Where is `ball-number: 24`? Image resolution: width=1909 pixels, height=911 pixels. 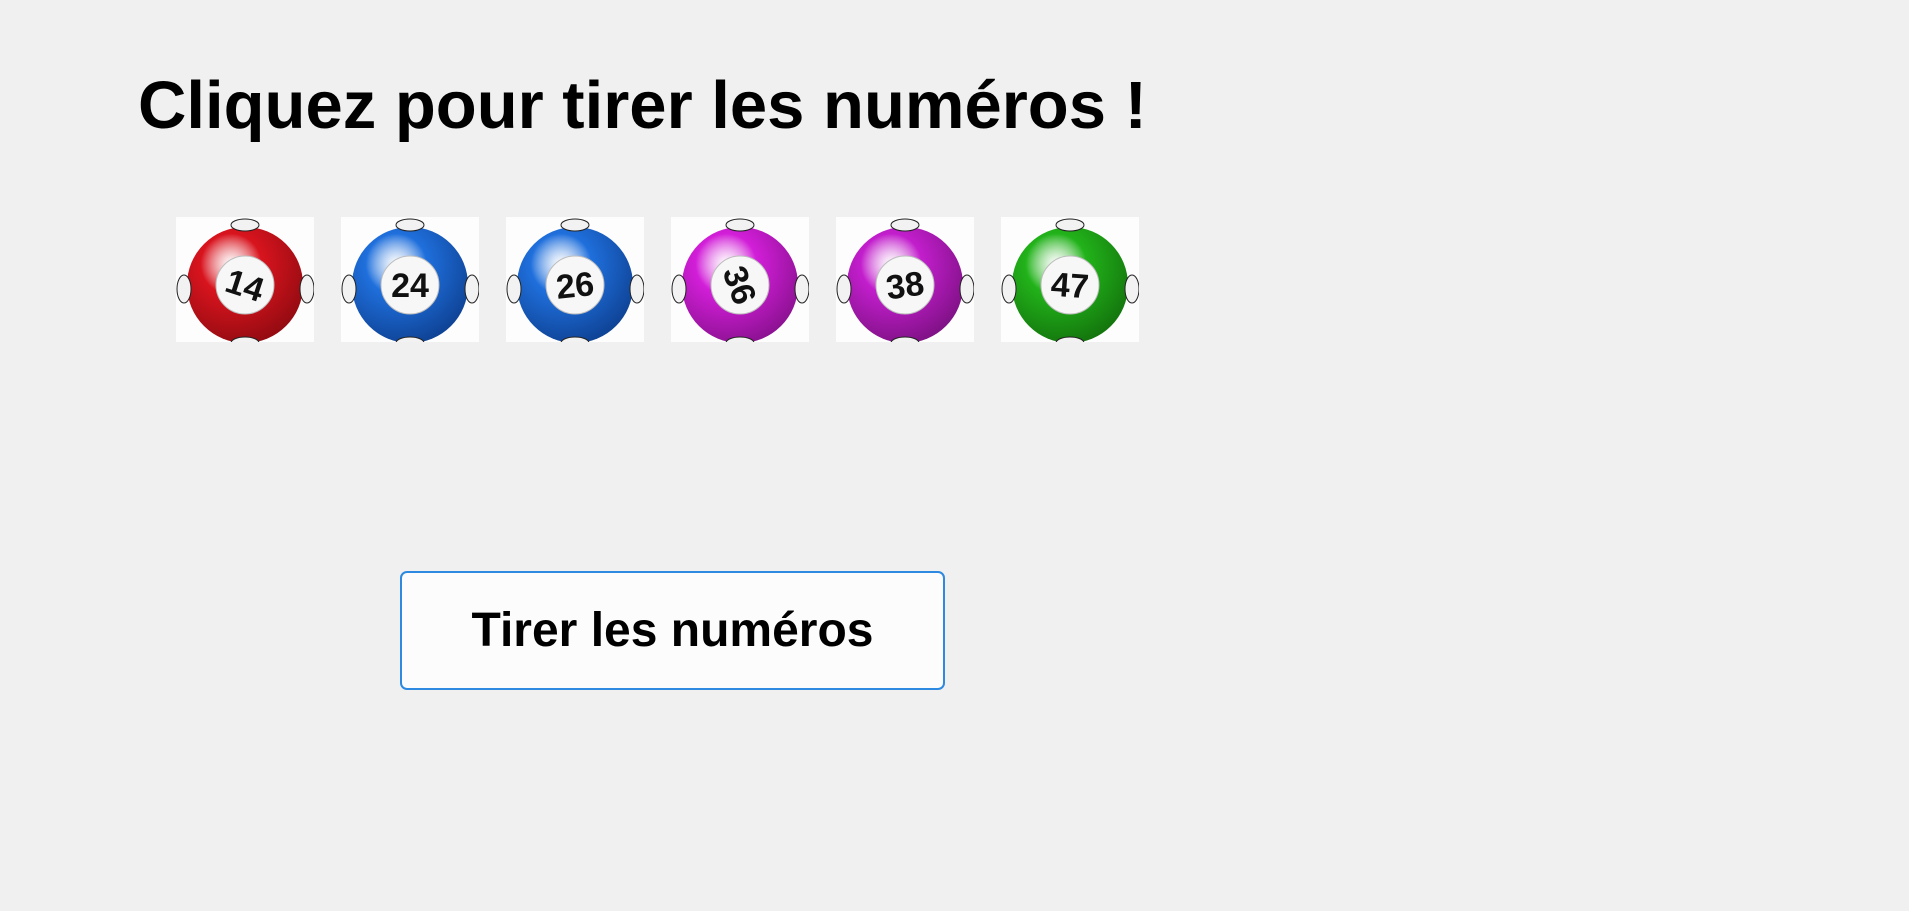 ball-number: 24 is located at coordinates (410, 286).